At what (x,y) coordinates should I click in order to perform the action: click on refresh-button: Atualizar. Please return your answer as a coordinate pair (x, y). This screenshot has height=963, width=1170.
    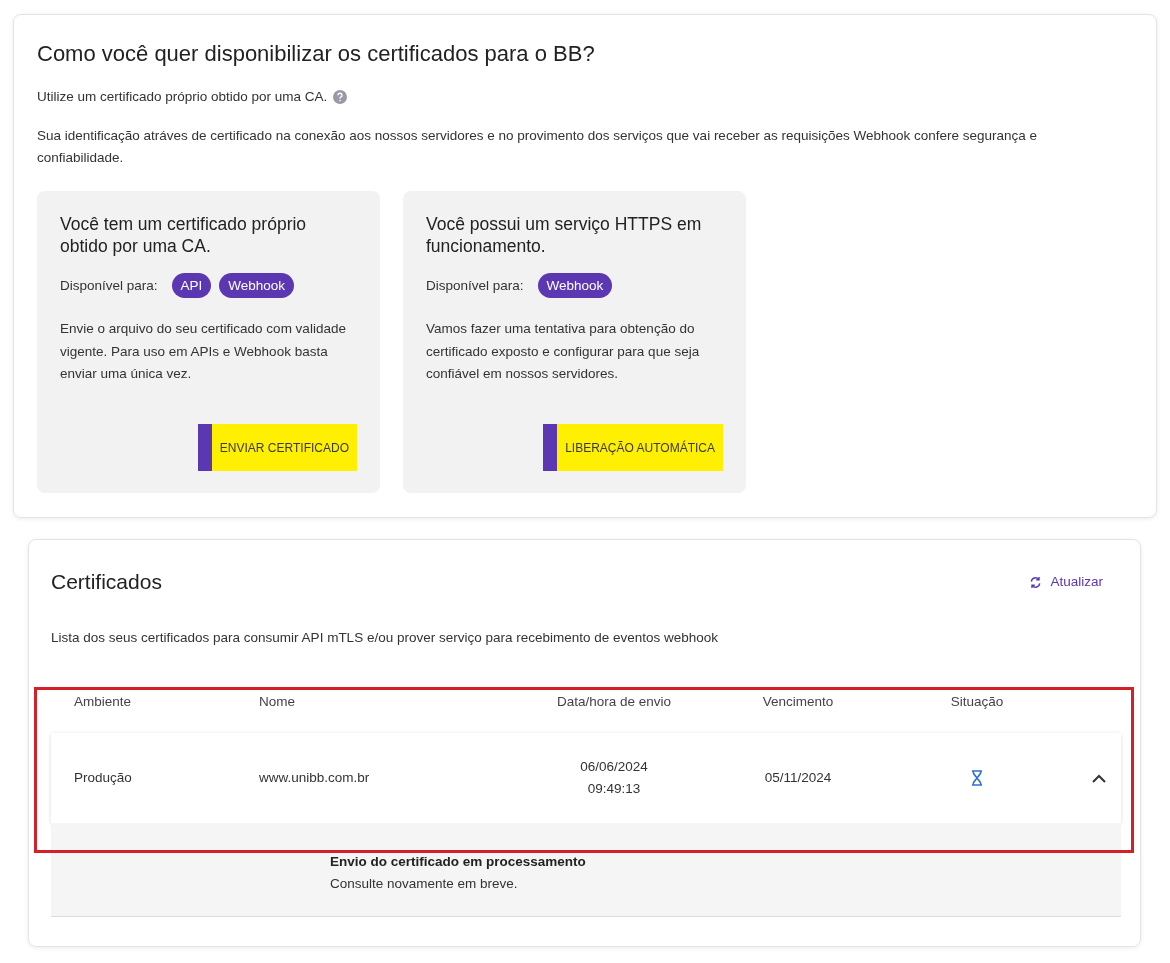
    Looking at the image, I should click on (1066, 582).